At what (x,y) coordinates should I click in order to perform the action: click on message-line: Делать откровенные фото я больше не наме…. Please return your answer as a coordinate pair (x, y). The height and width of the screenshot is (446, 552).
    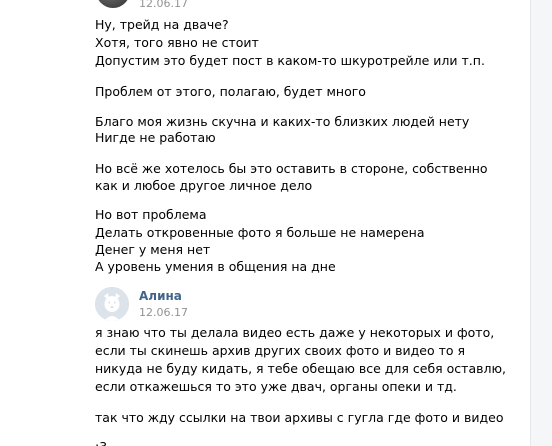
    Looking at the image, I should click on (260, 232).